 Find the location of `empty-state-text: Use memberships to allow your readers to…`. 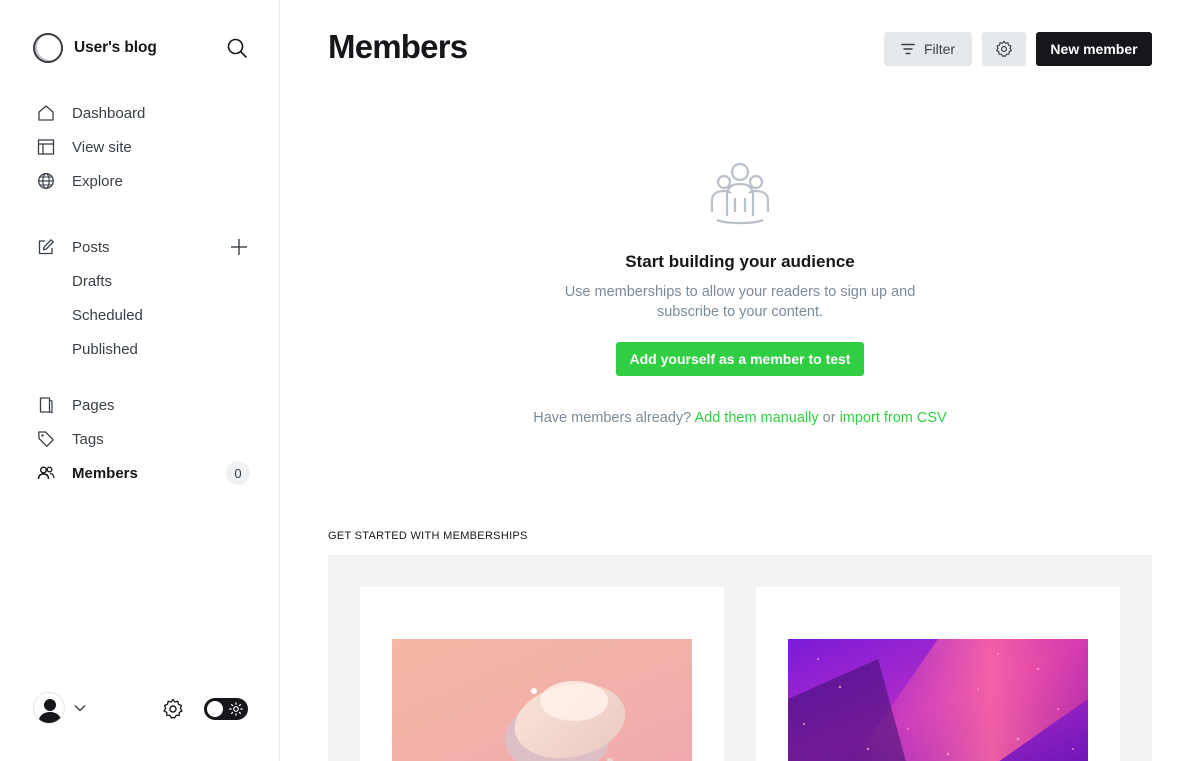

empty-state-text: Use memberships to allow your readers to… is located at coordinates (740, 302).